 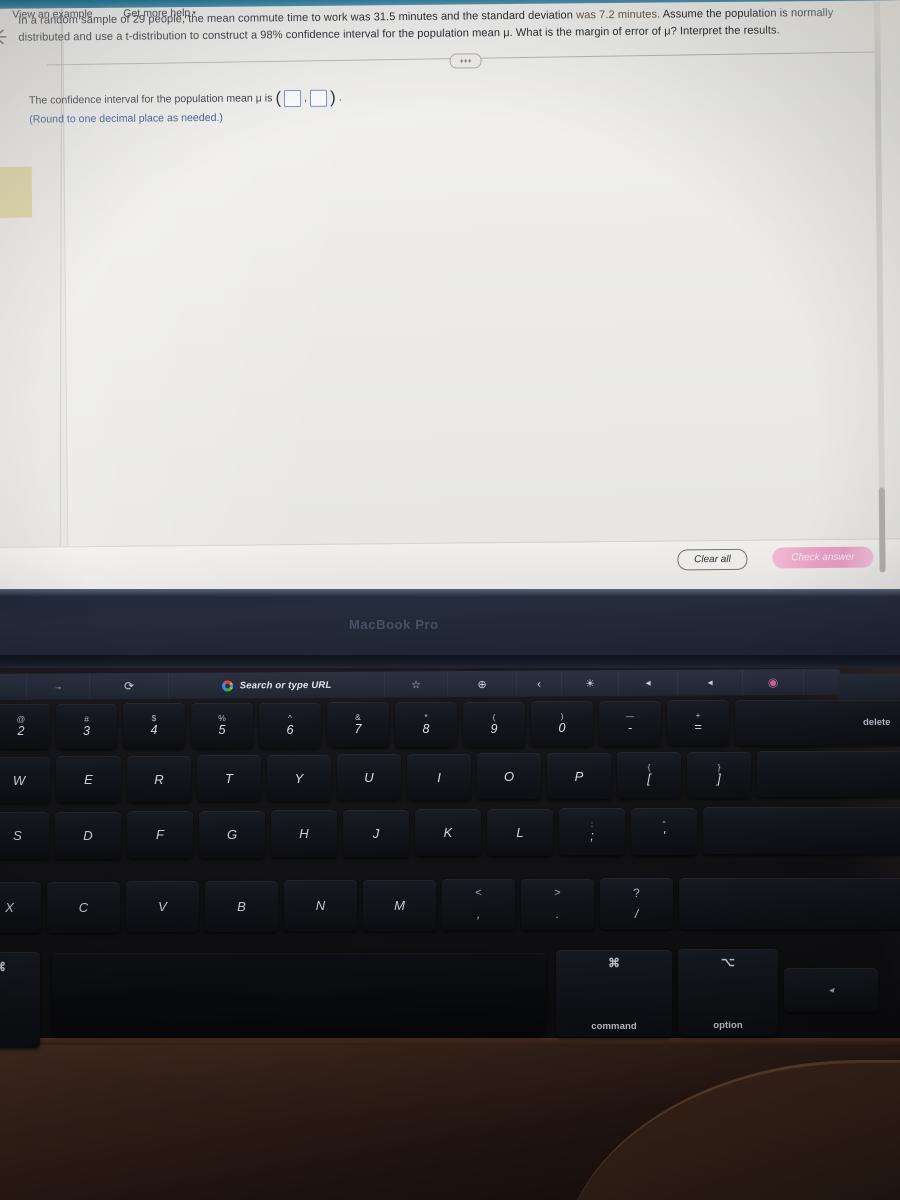 I want to click on key-g: G, so click(x=232, y=834).